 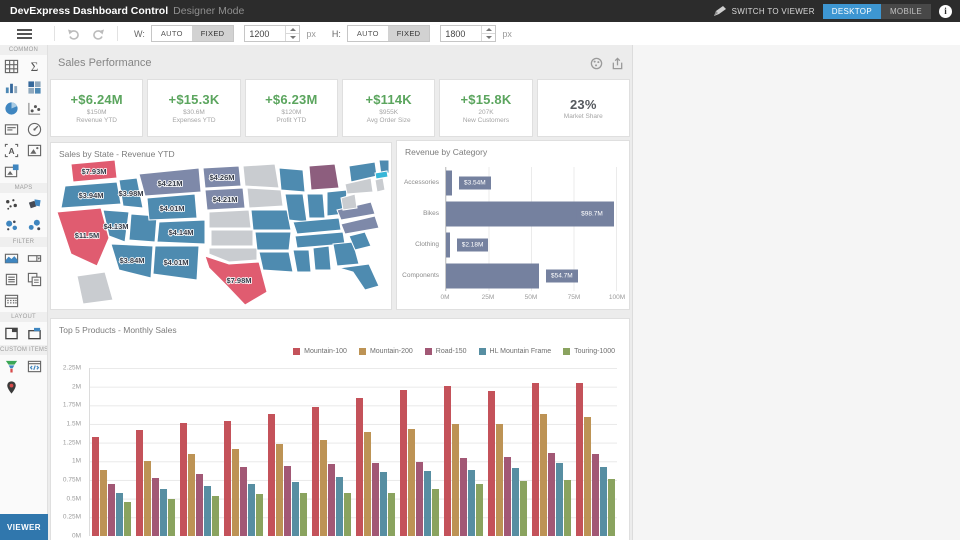 What do you see at coordinates (420, 229) in the screenshot?
I see `category-axis-labels: Accessories Bikes Clothing Components` at bounding box center [420, 229].